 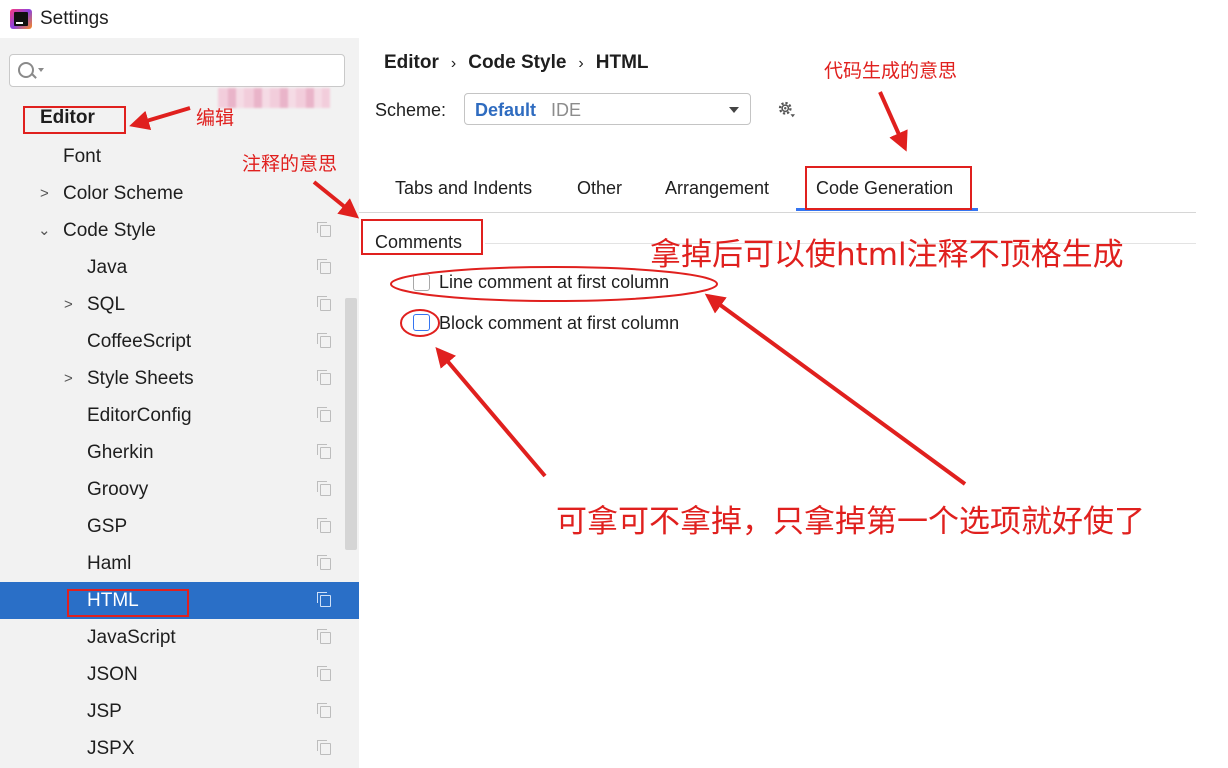 What do you see at coordinates (111, 748) in the screenshot?
I see `tree-item-label: JSPX` at bounding box center [111, 748].